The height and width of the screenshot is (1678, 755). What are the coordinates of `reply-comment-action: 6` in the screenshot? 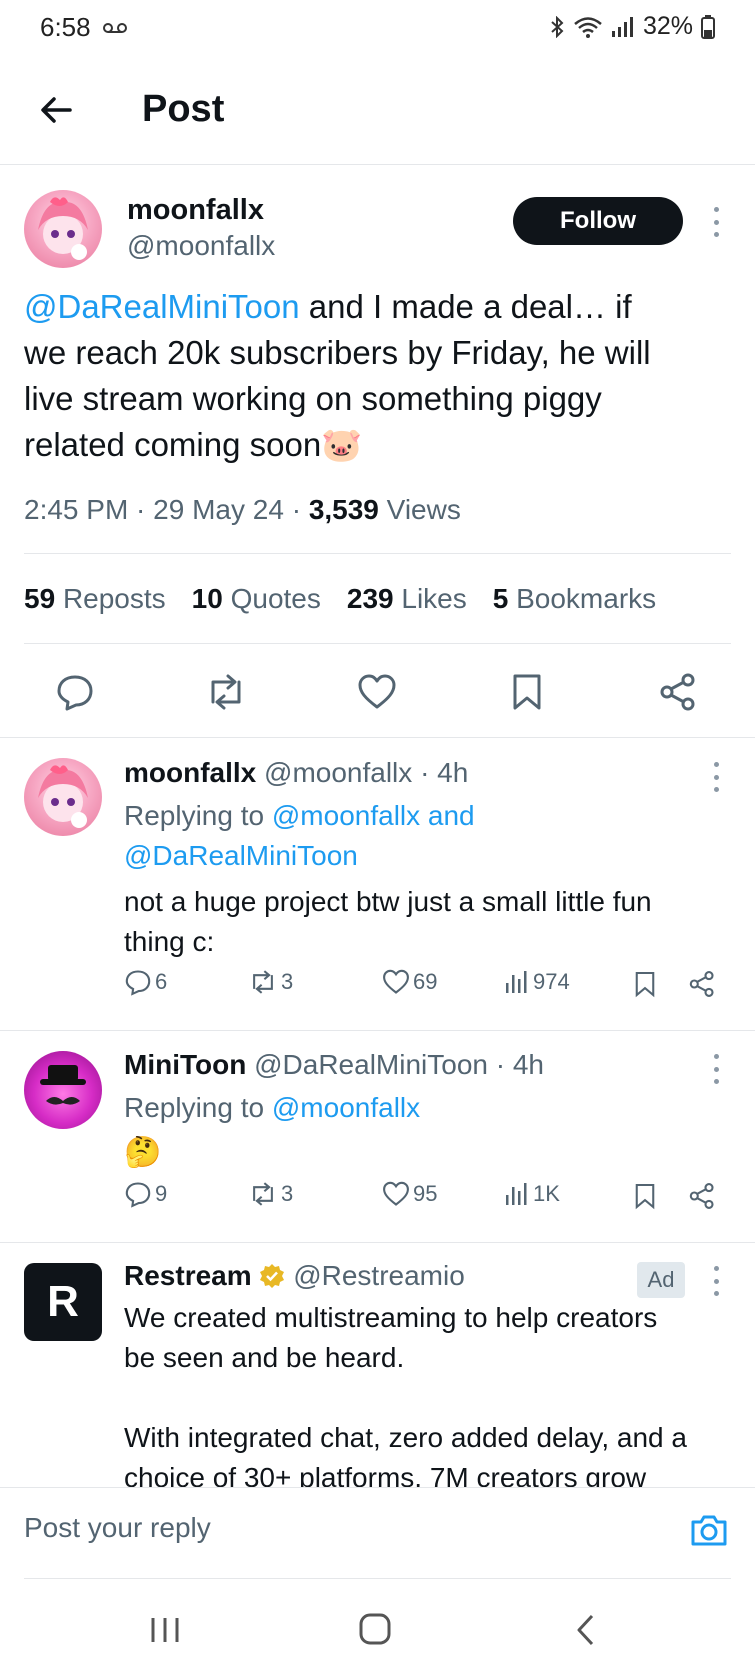 It's located at (145, 982).